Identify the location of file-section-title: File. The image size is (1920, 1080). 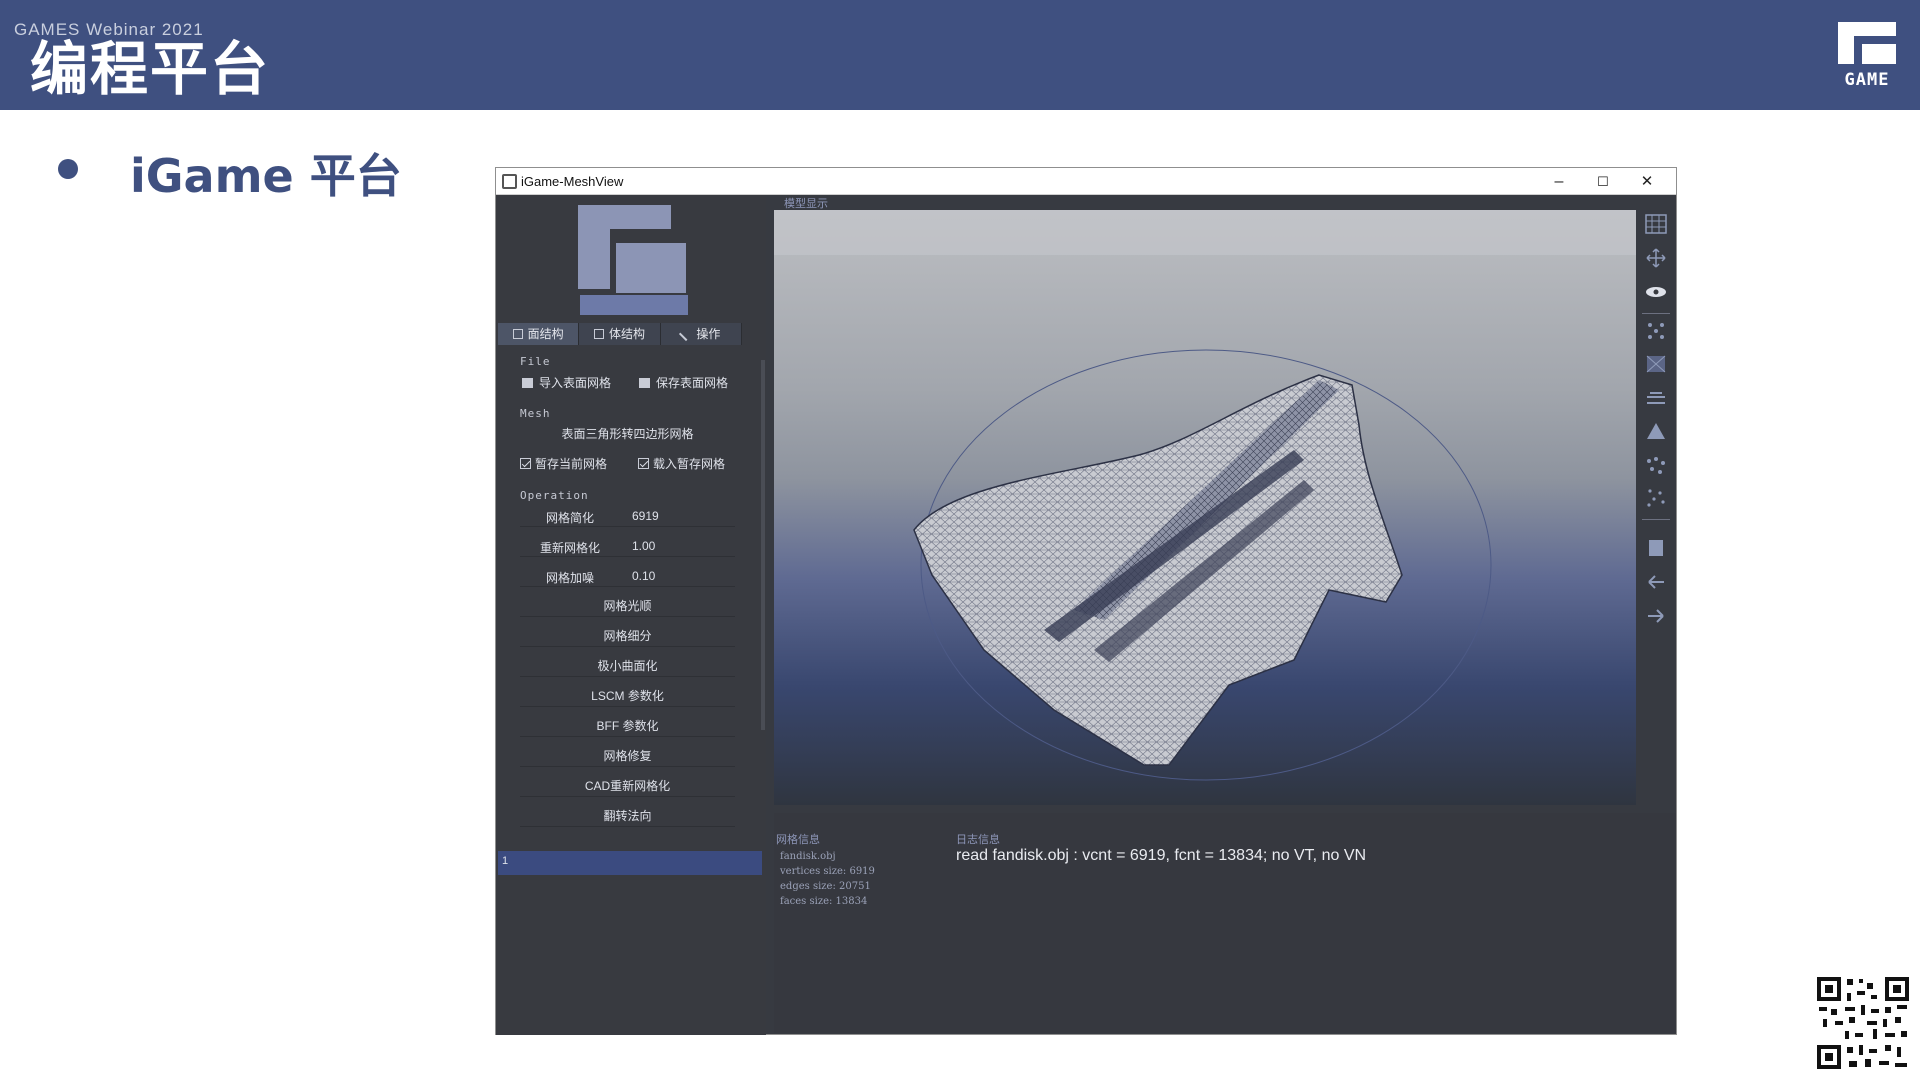
(535, 361).